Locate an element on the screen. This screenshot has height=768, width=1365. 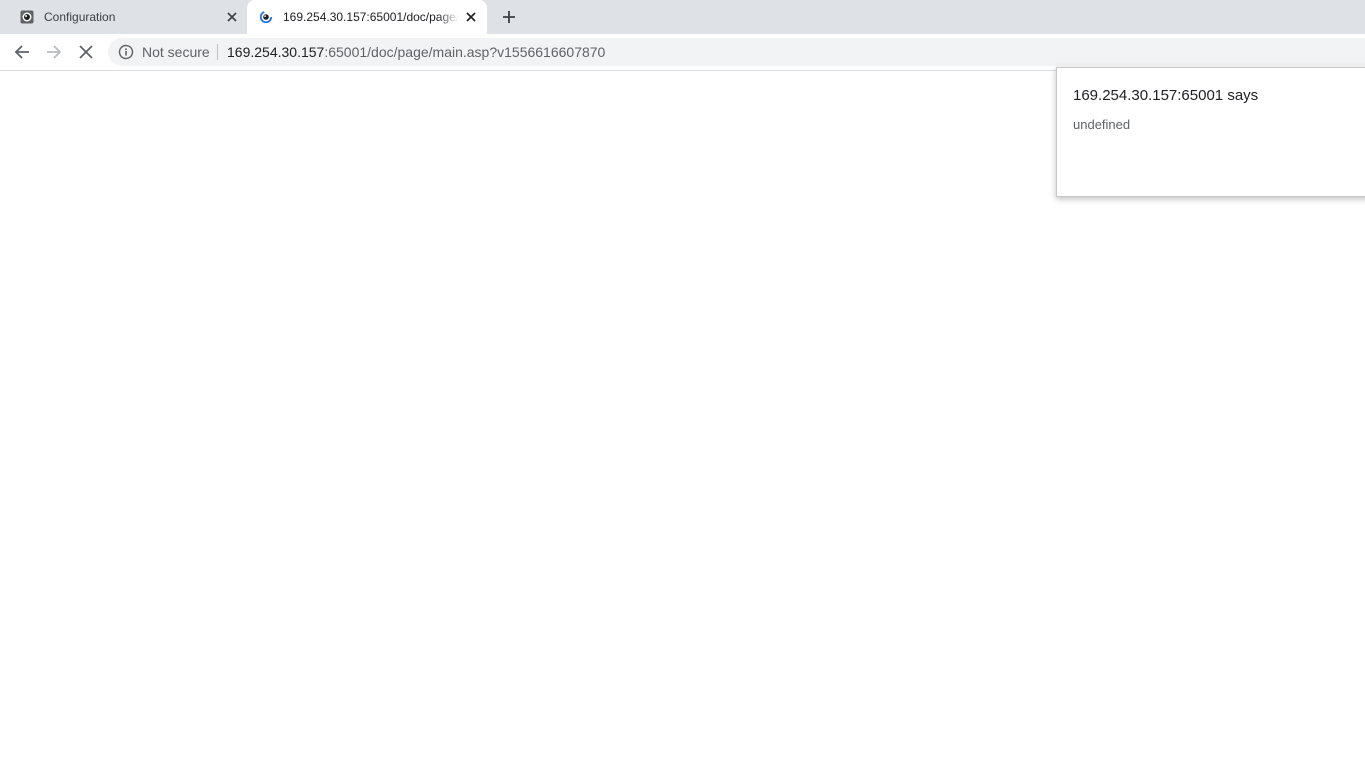
back-button is located at coordinates (22, 52).